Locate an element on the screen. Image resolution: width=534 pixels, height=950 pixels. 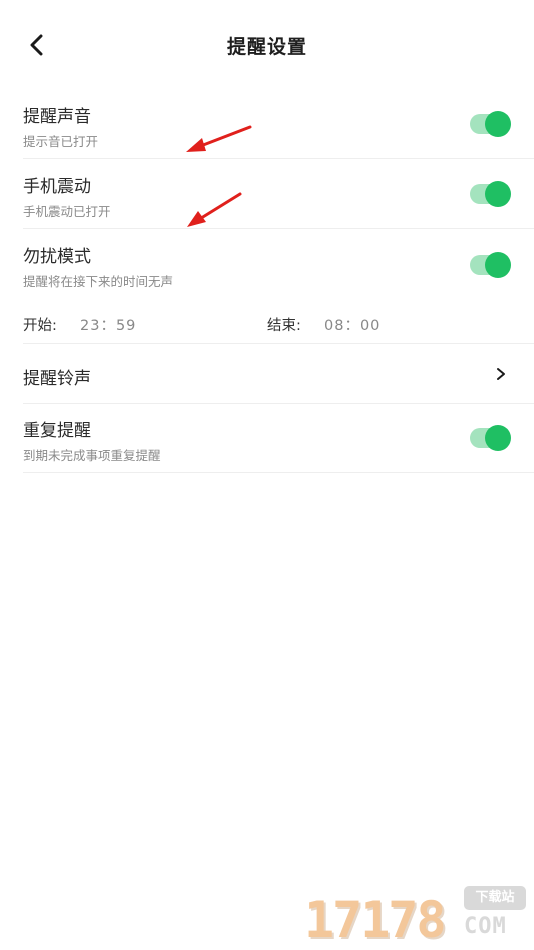
setting-row-vibration: 手机震动 手机震动已打开 is located at coordinates (278, 195).